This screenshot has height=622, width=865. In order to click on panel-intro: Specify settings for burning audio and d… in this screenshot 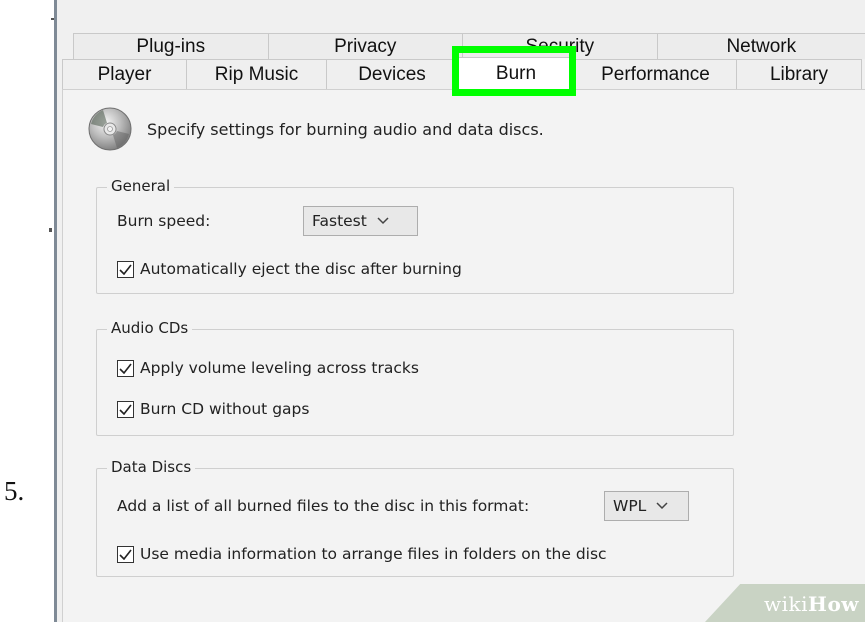, I will do `click(315, 129)`.